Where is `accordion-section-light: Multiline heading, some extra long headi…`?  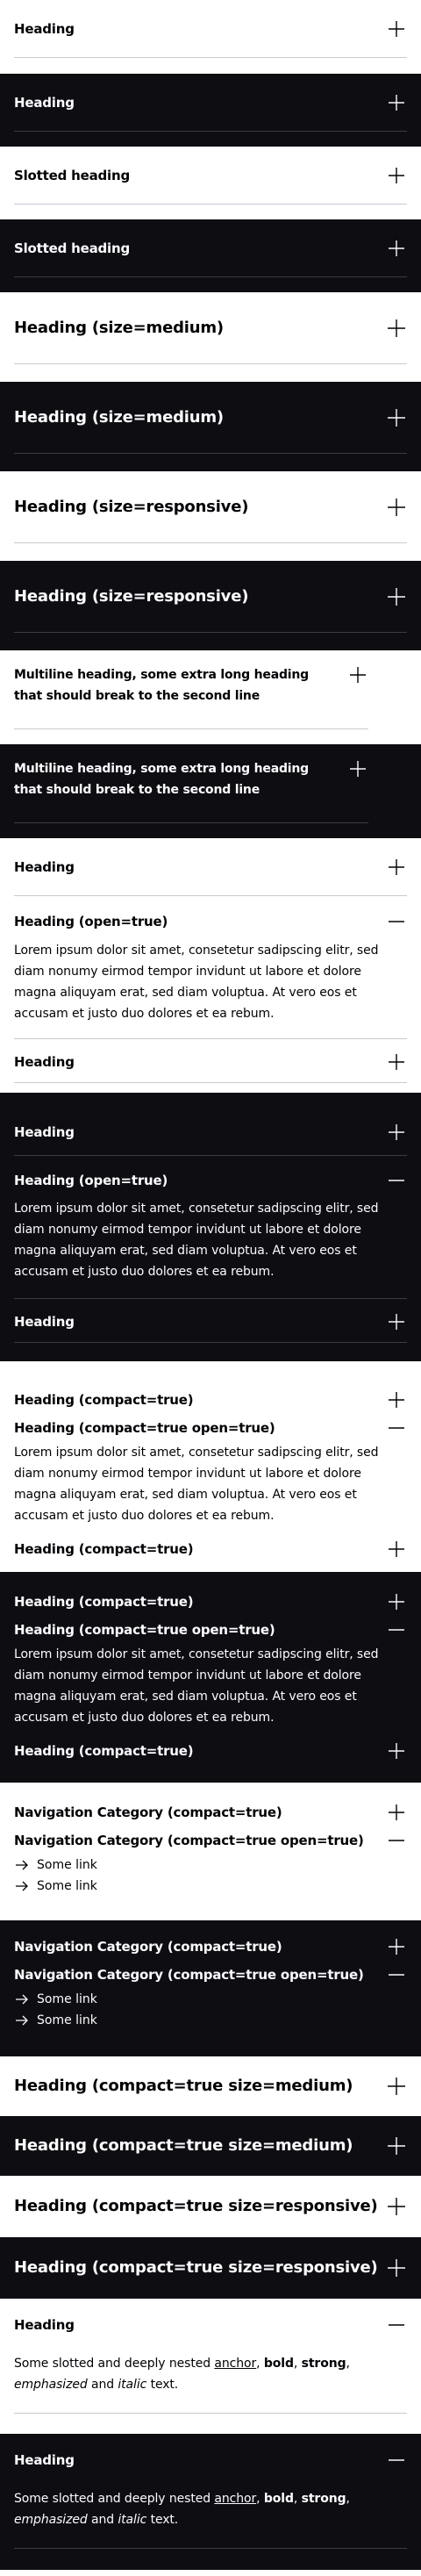 accordion-section-light: Multiline heading, some extra long headi… is located at coordinates (210, 697).